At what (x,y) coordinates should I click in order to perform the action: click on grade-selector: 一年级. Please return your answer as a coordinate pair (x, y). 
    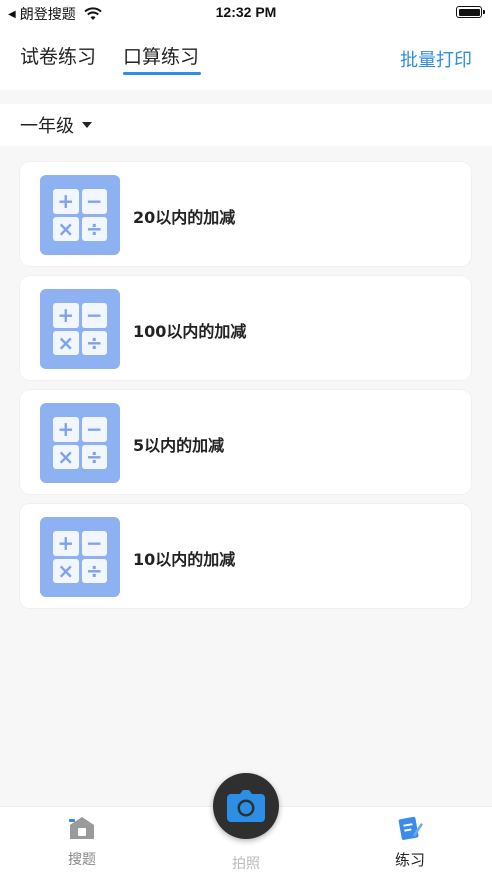
    Looking at the image, I should click on (246, 125).